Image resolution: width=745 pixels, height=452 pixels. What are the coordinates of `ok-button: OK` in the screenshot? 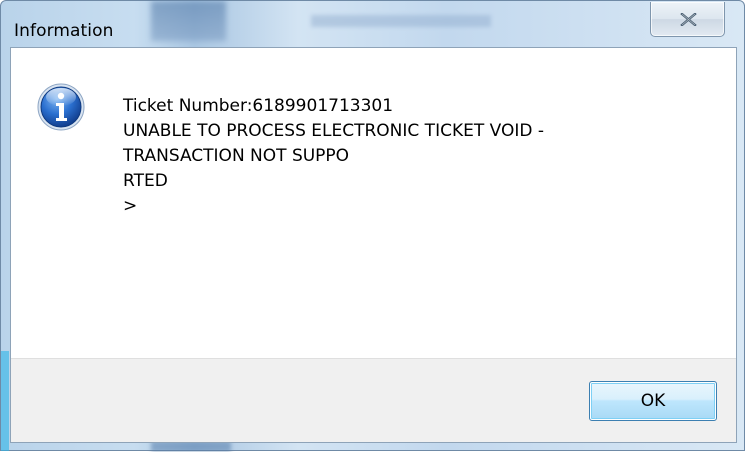 It's located at (653, 401).